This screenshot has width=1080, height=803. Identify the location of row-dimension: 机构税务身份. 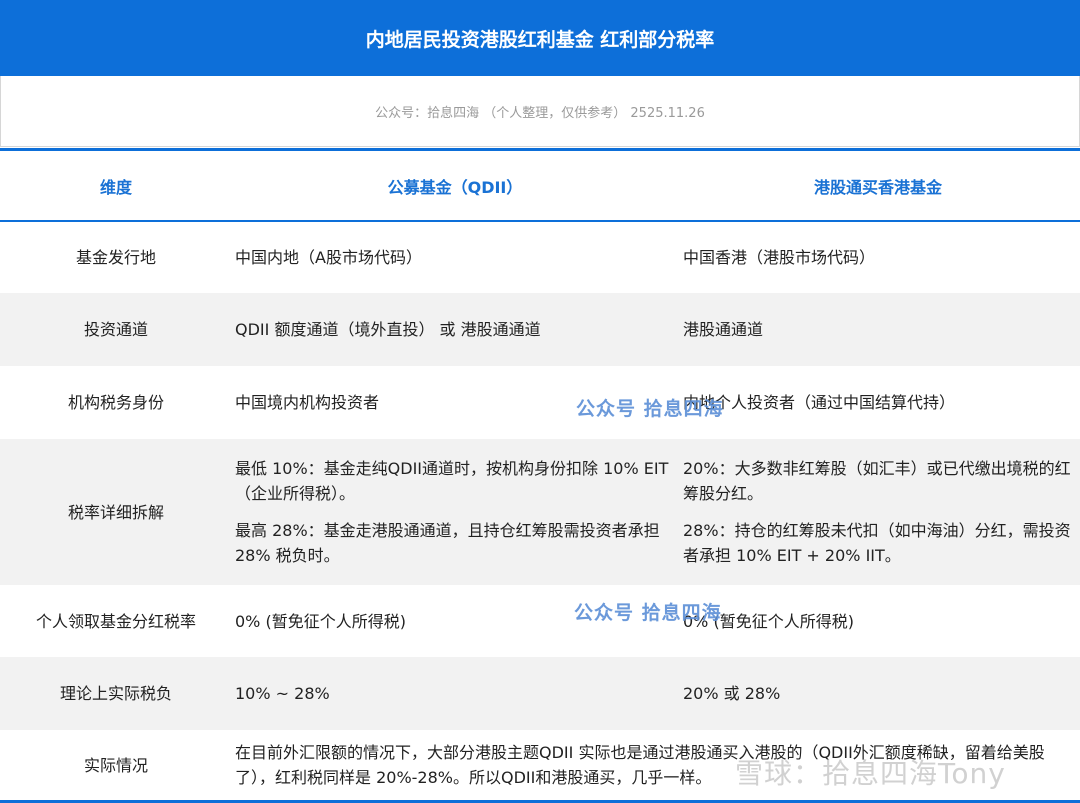
(115, 402).